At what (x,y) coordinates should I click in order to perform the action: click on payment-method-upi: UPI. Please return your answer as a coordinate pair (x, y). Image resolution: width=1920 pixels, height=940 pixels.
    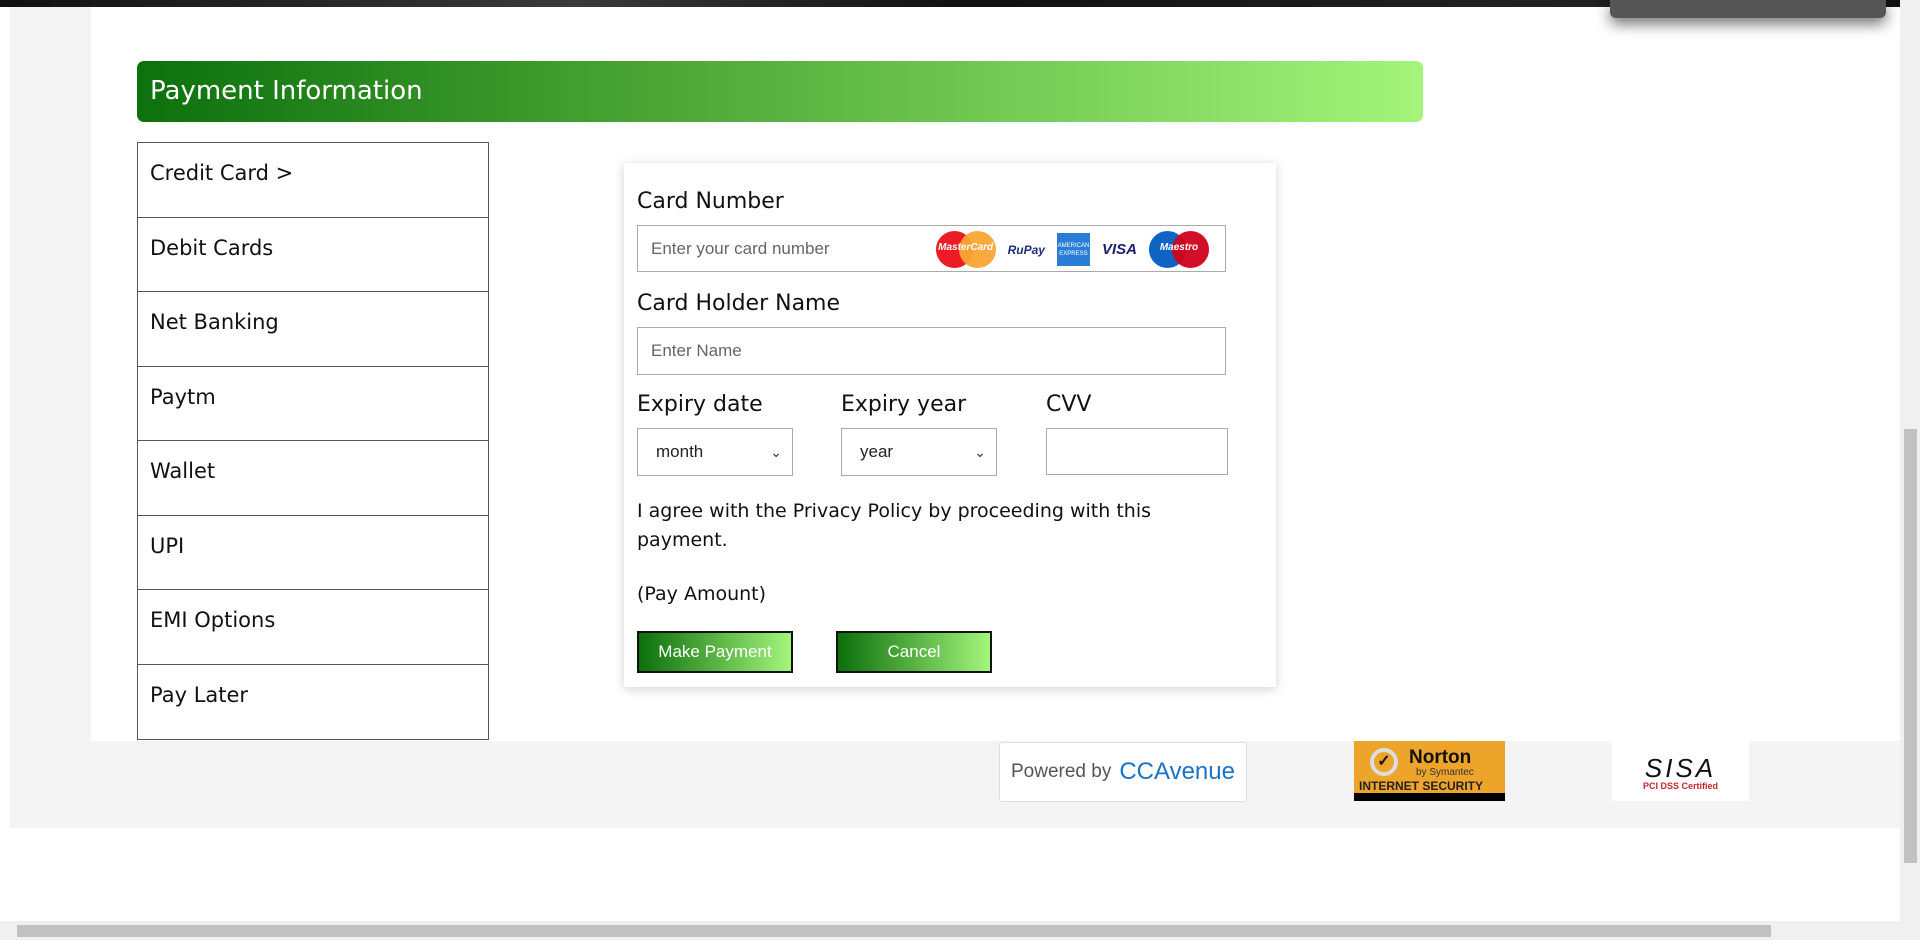
    Looking at the image, I should click on (313, 553).